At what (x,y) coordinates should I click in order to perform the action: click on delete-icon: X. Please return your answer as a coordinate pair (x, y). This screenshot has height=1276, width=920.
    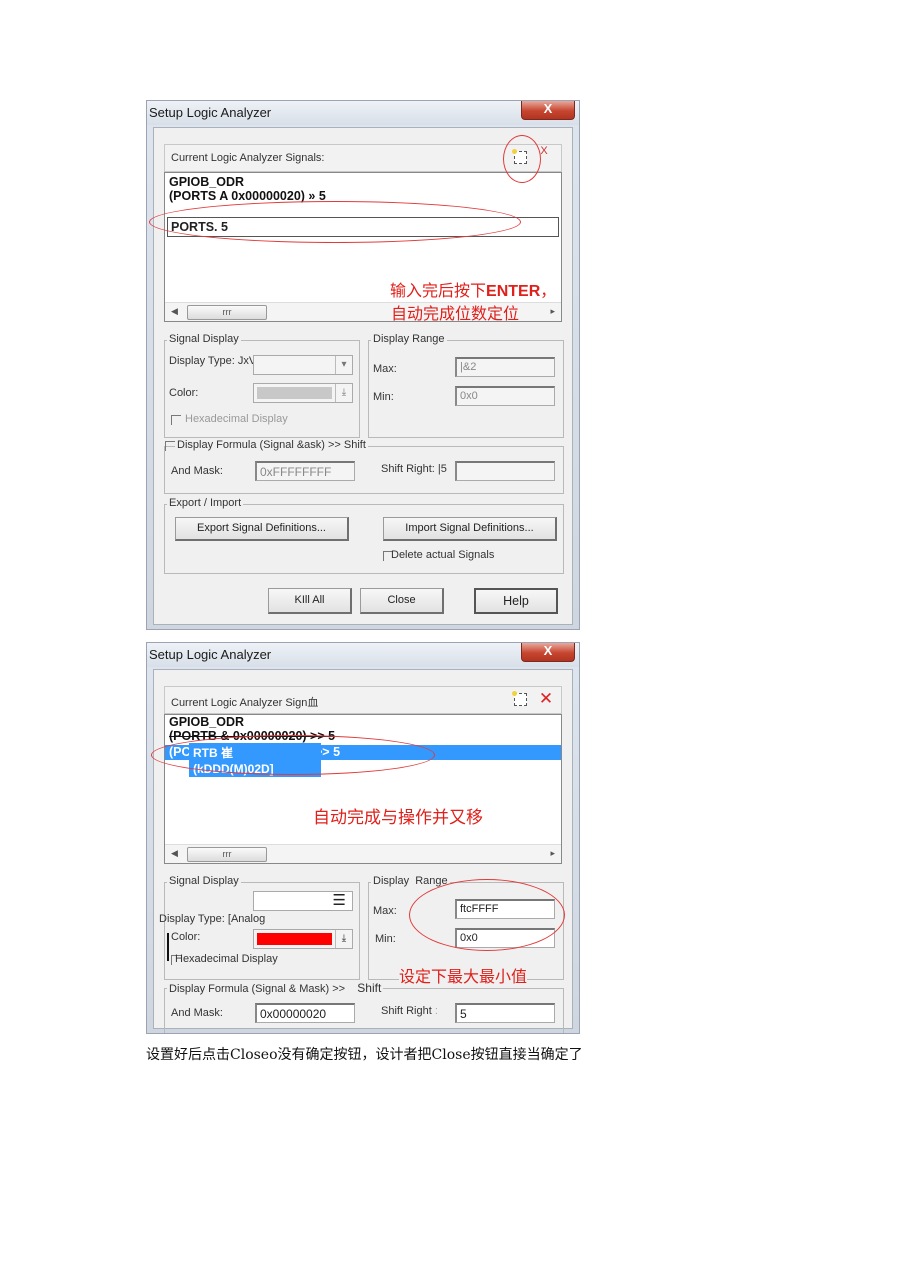
    Looking at the image, I should click on (544, 151).